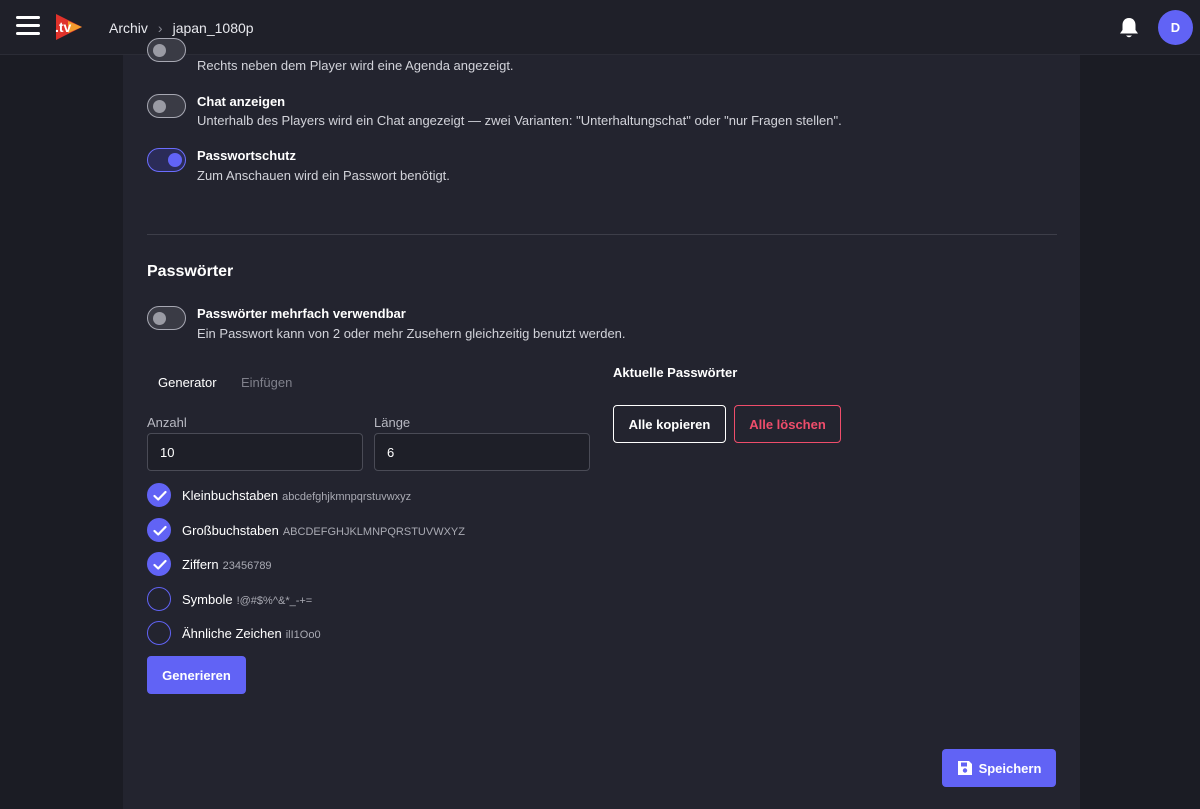 Image resolution: width=1200 pixels, height=809 pixels. What do you see at coordinates (159, 599) in the screenshot?
I see `symbols-checkbox` at bounding box center [159, 599].